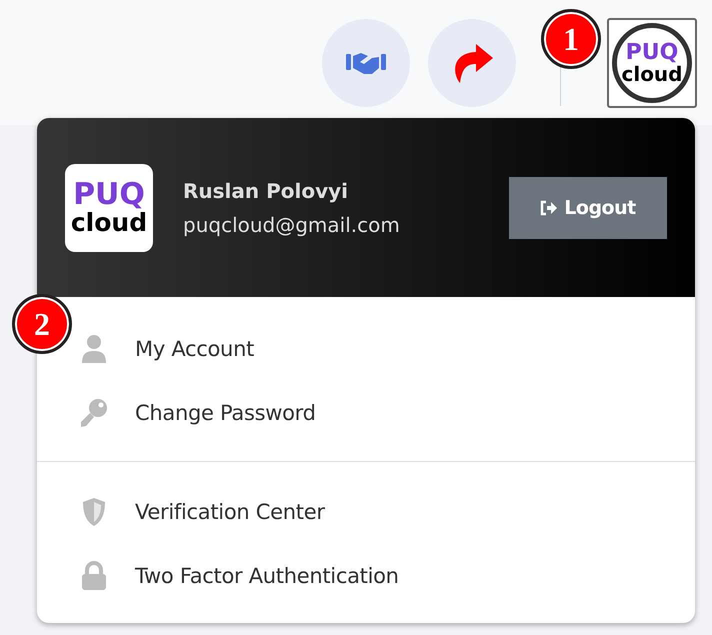 The image size is (712, 635). I want to click on user-email: puqcloud@gmail.com, so click(292, 224).